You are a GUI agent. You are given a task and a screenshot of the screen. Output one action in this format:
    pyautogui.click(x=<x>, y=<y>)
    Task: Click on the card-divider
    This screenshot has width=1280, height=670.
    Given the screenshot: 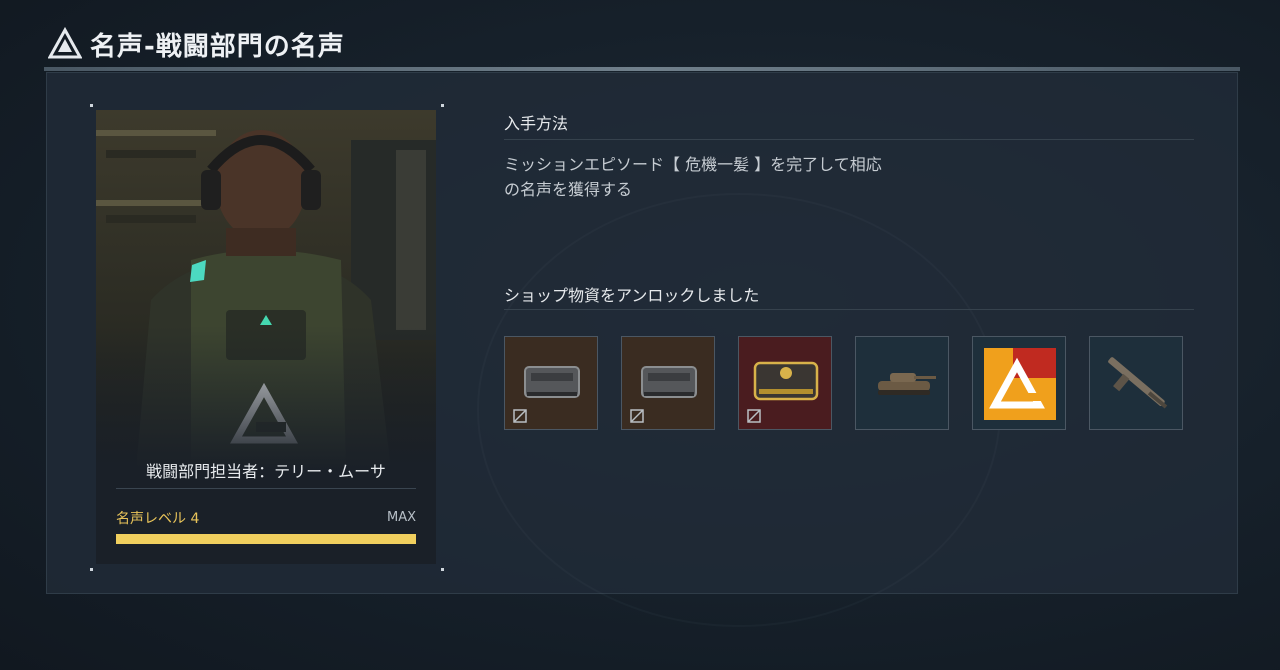 What is the action you would take?
    pyautogui.click(x=266, y=488)
    